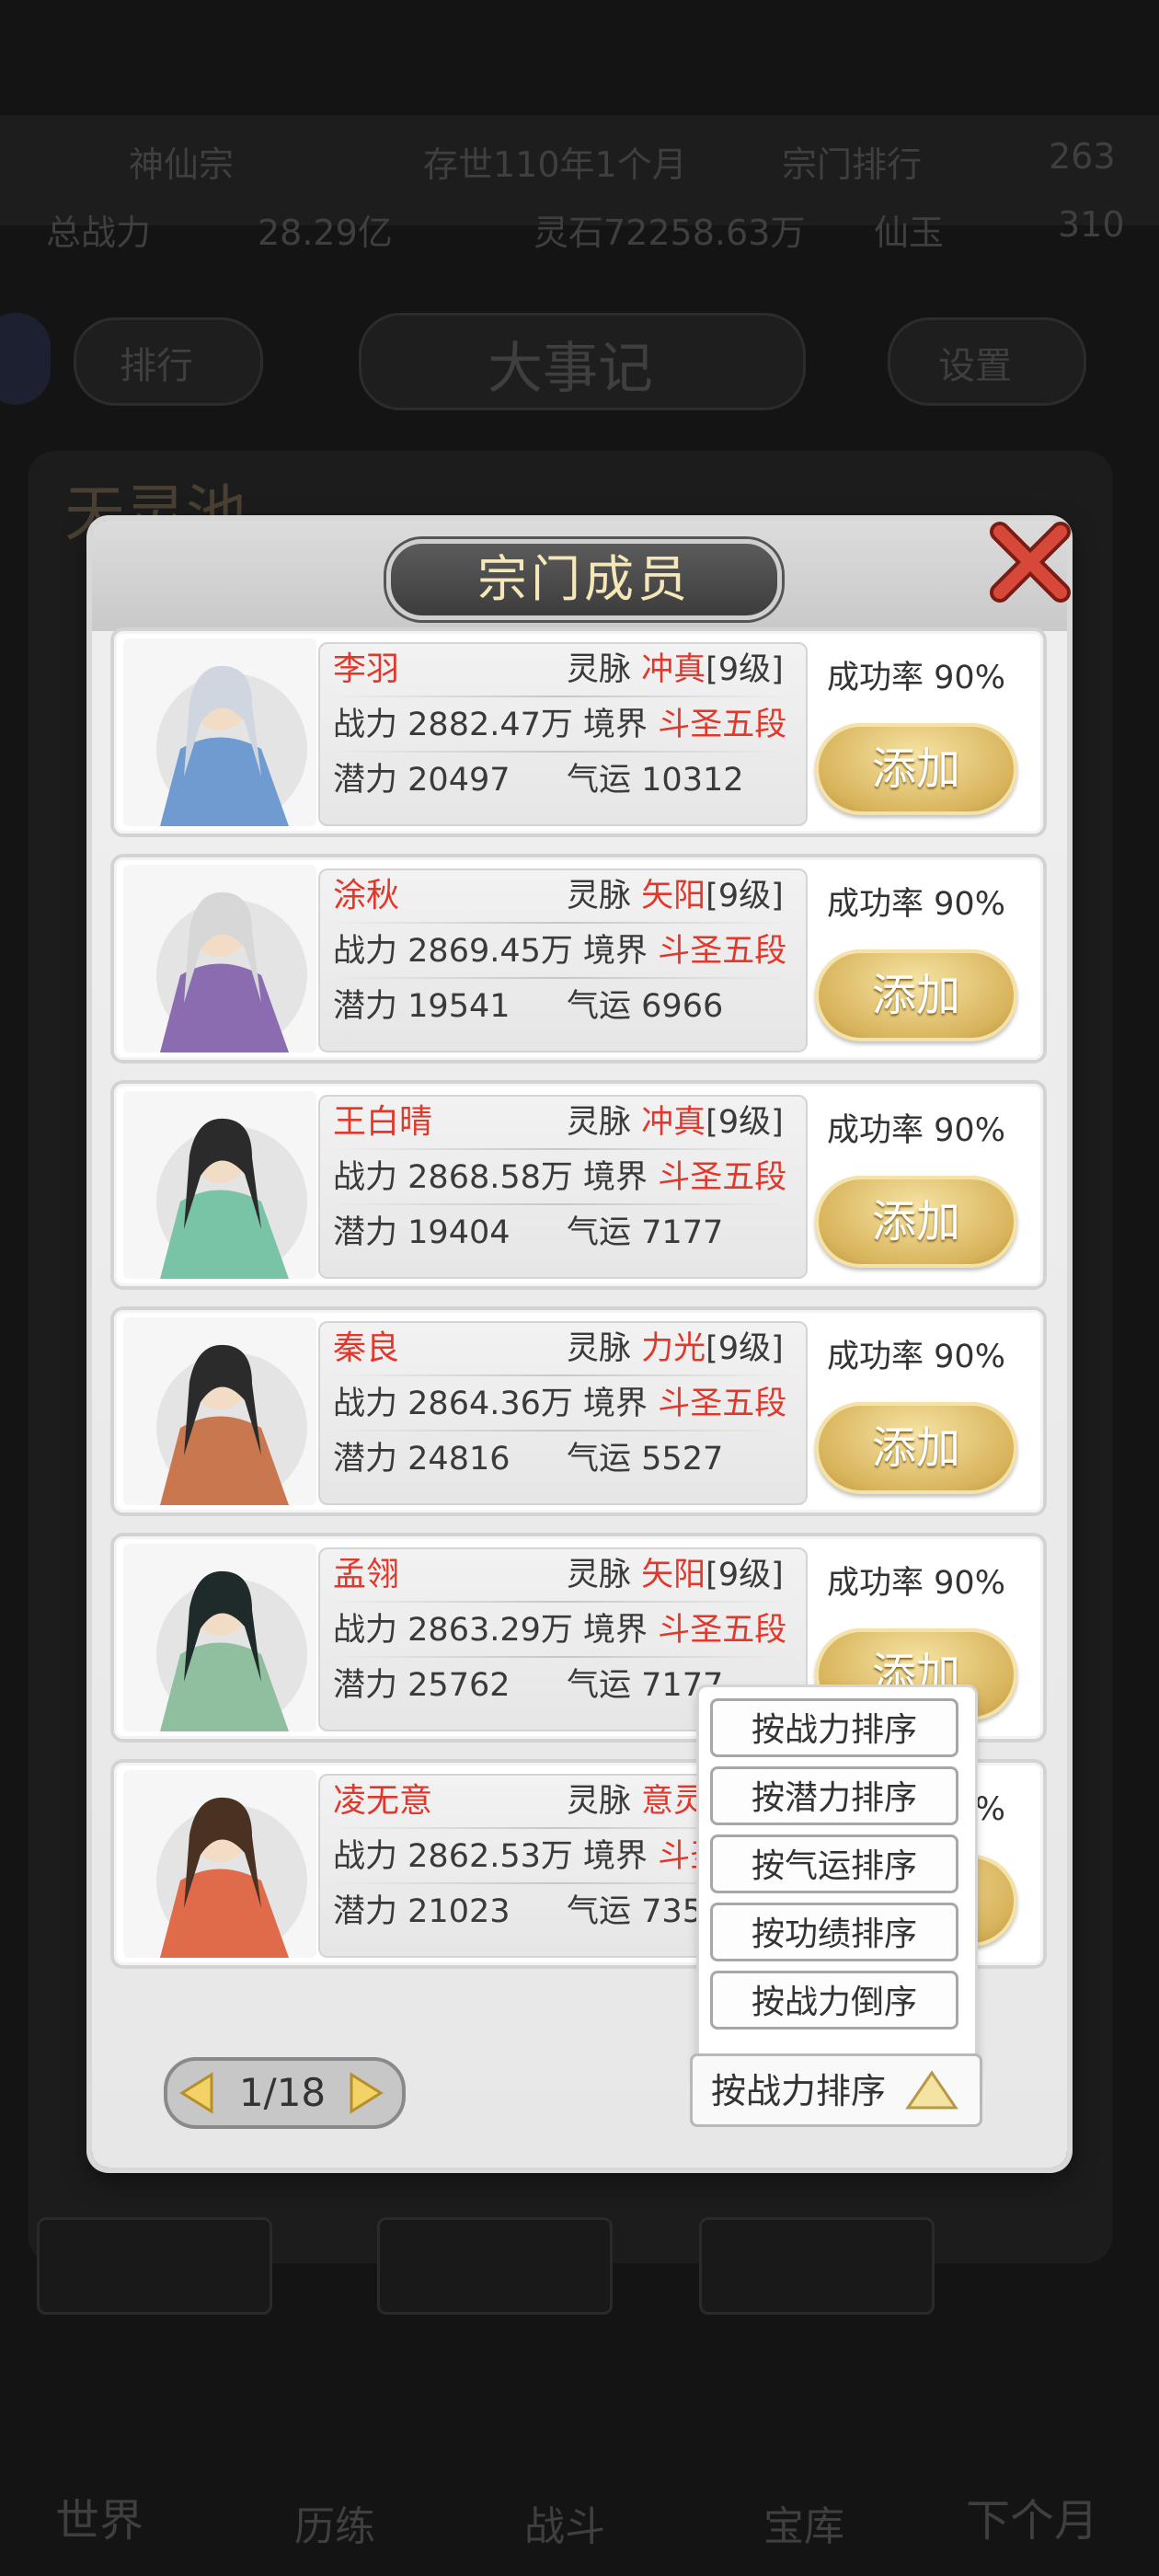 This screenshot has width=1159, height=2576. I want to click on member-potential-row: 潜力 20497, so click(422, 780).